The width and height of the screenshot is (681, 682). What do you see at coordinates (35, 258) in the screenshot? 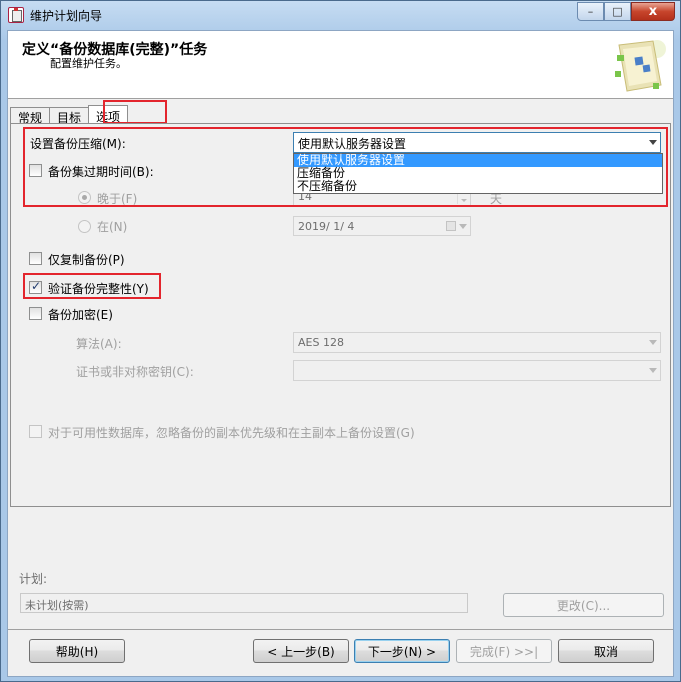
I see `copy-only-checkbox` at bounding box center [35, 258].